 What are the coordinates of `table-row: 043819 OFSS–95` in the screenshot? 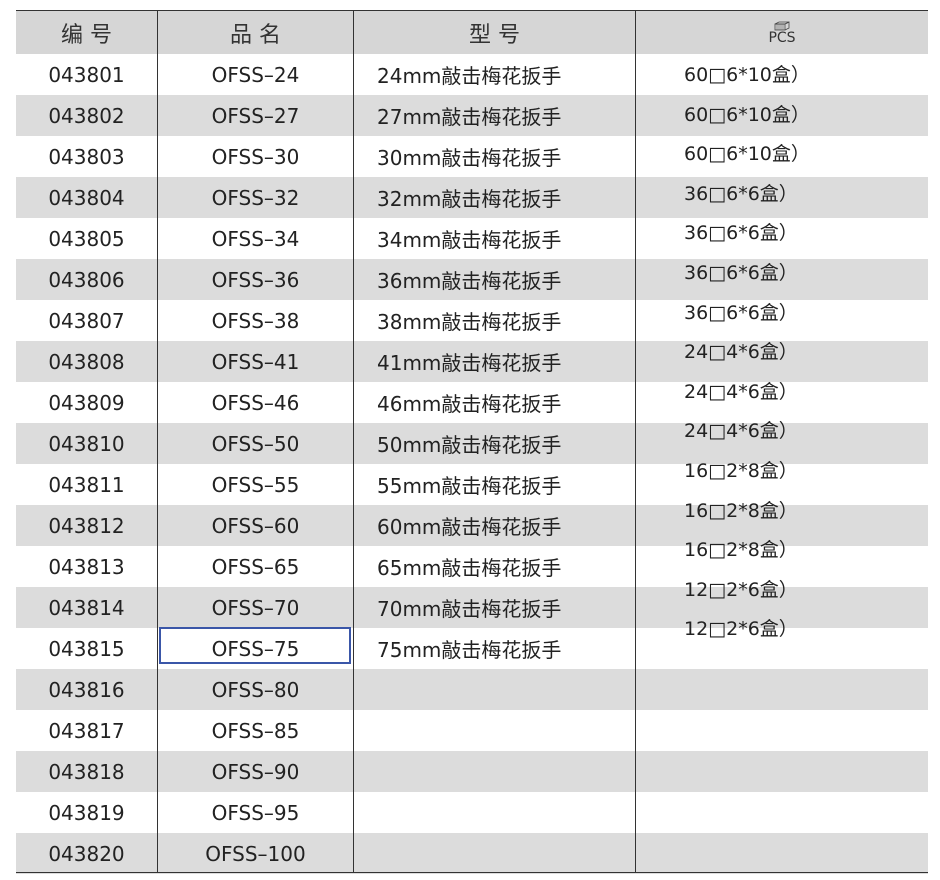 It's located at (472, 812).